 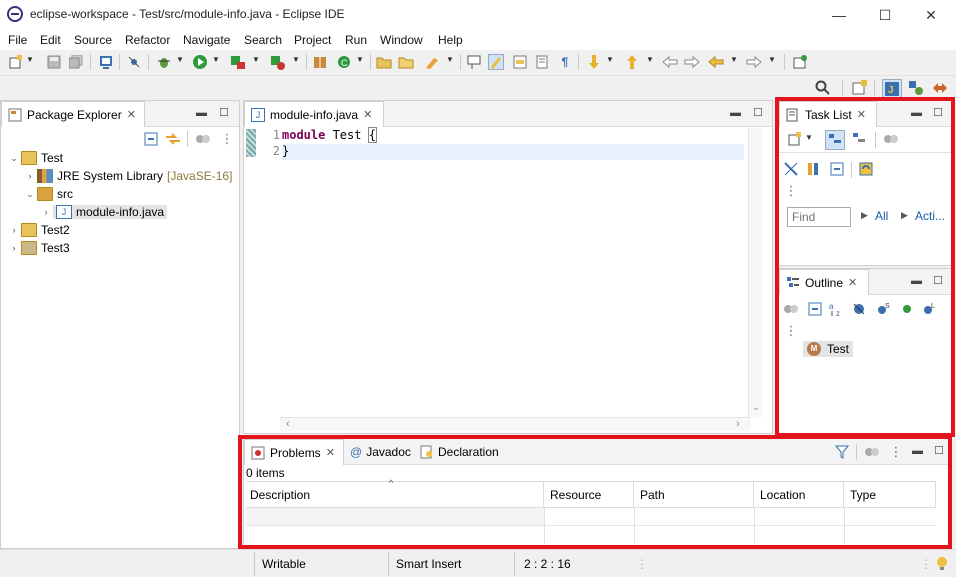 I want to click on scheduled-icon, so click(x=859, y=139).